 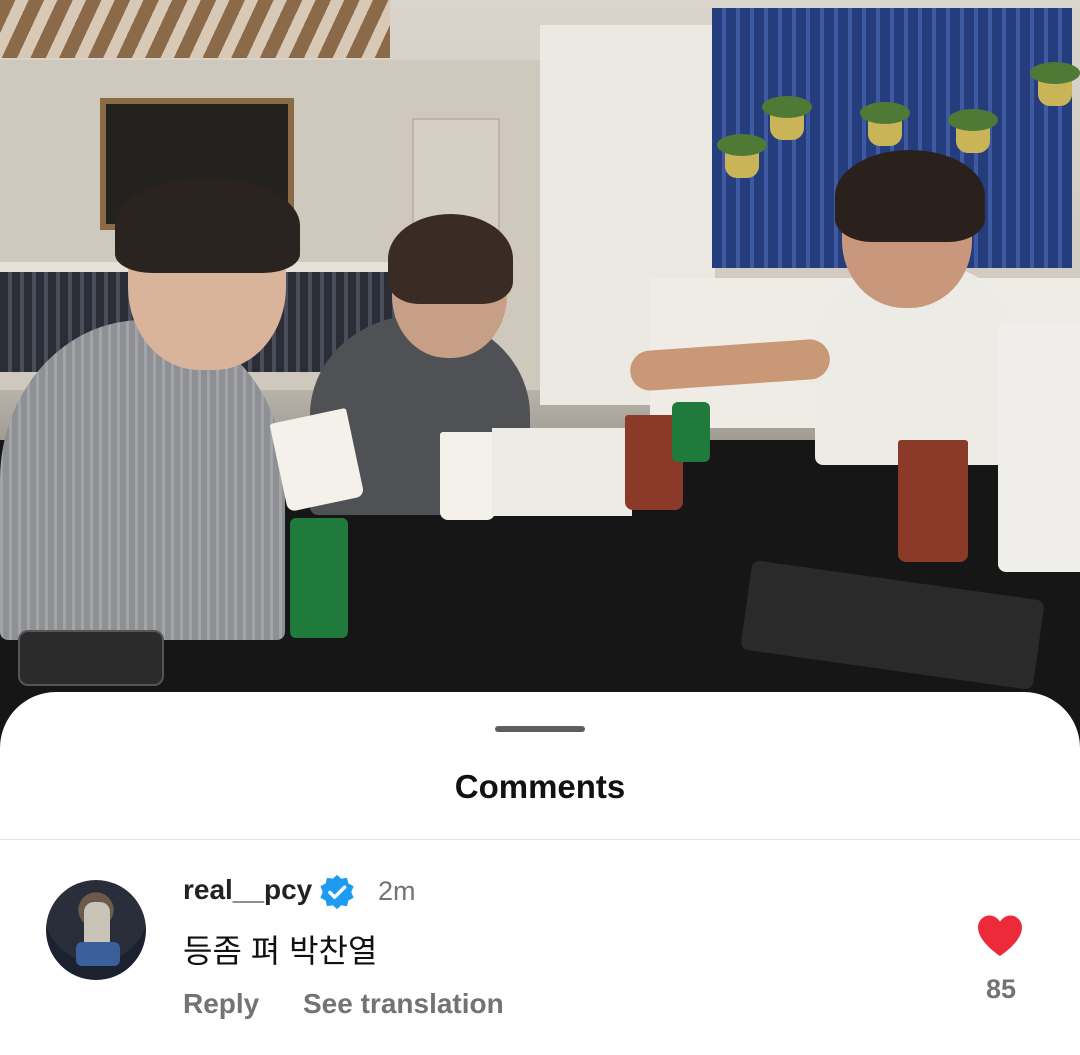 I want to click on drag-handle, so click(x=540, y=729).